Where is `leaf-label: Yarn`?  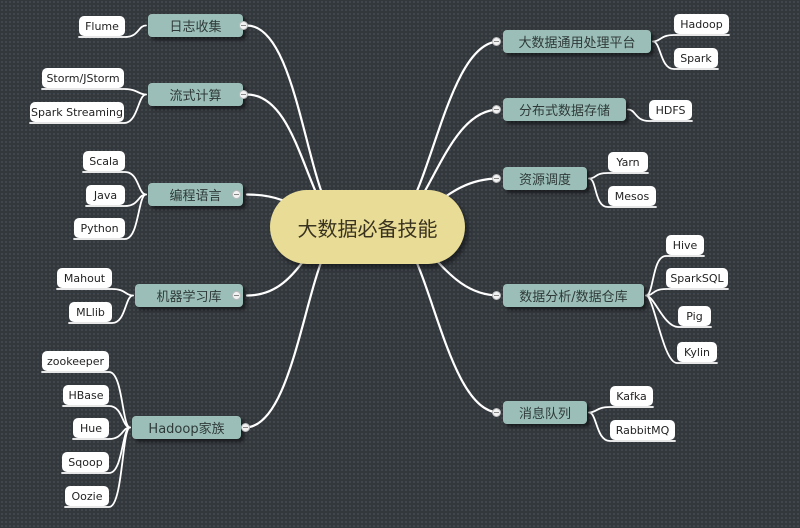 leaf-label: Yarn is located at coordinates (628, 162).